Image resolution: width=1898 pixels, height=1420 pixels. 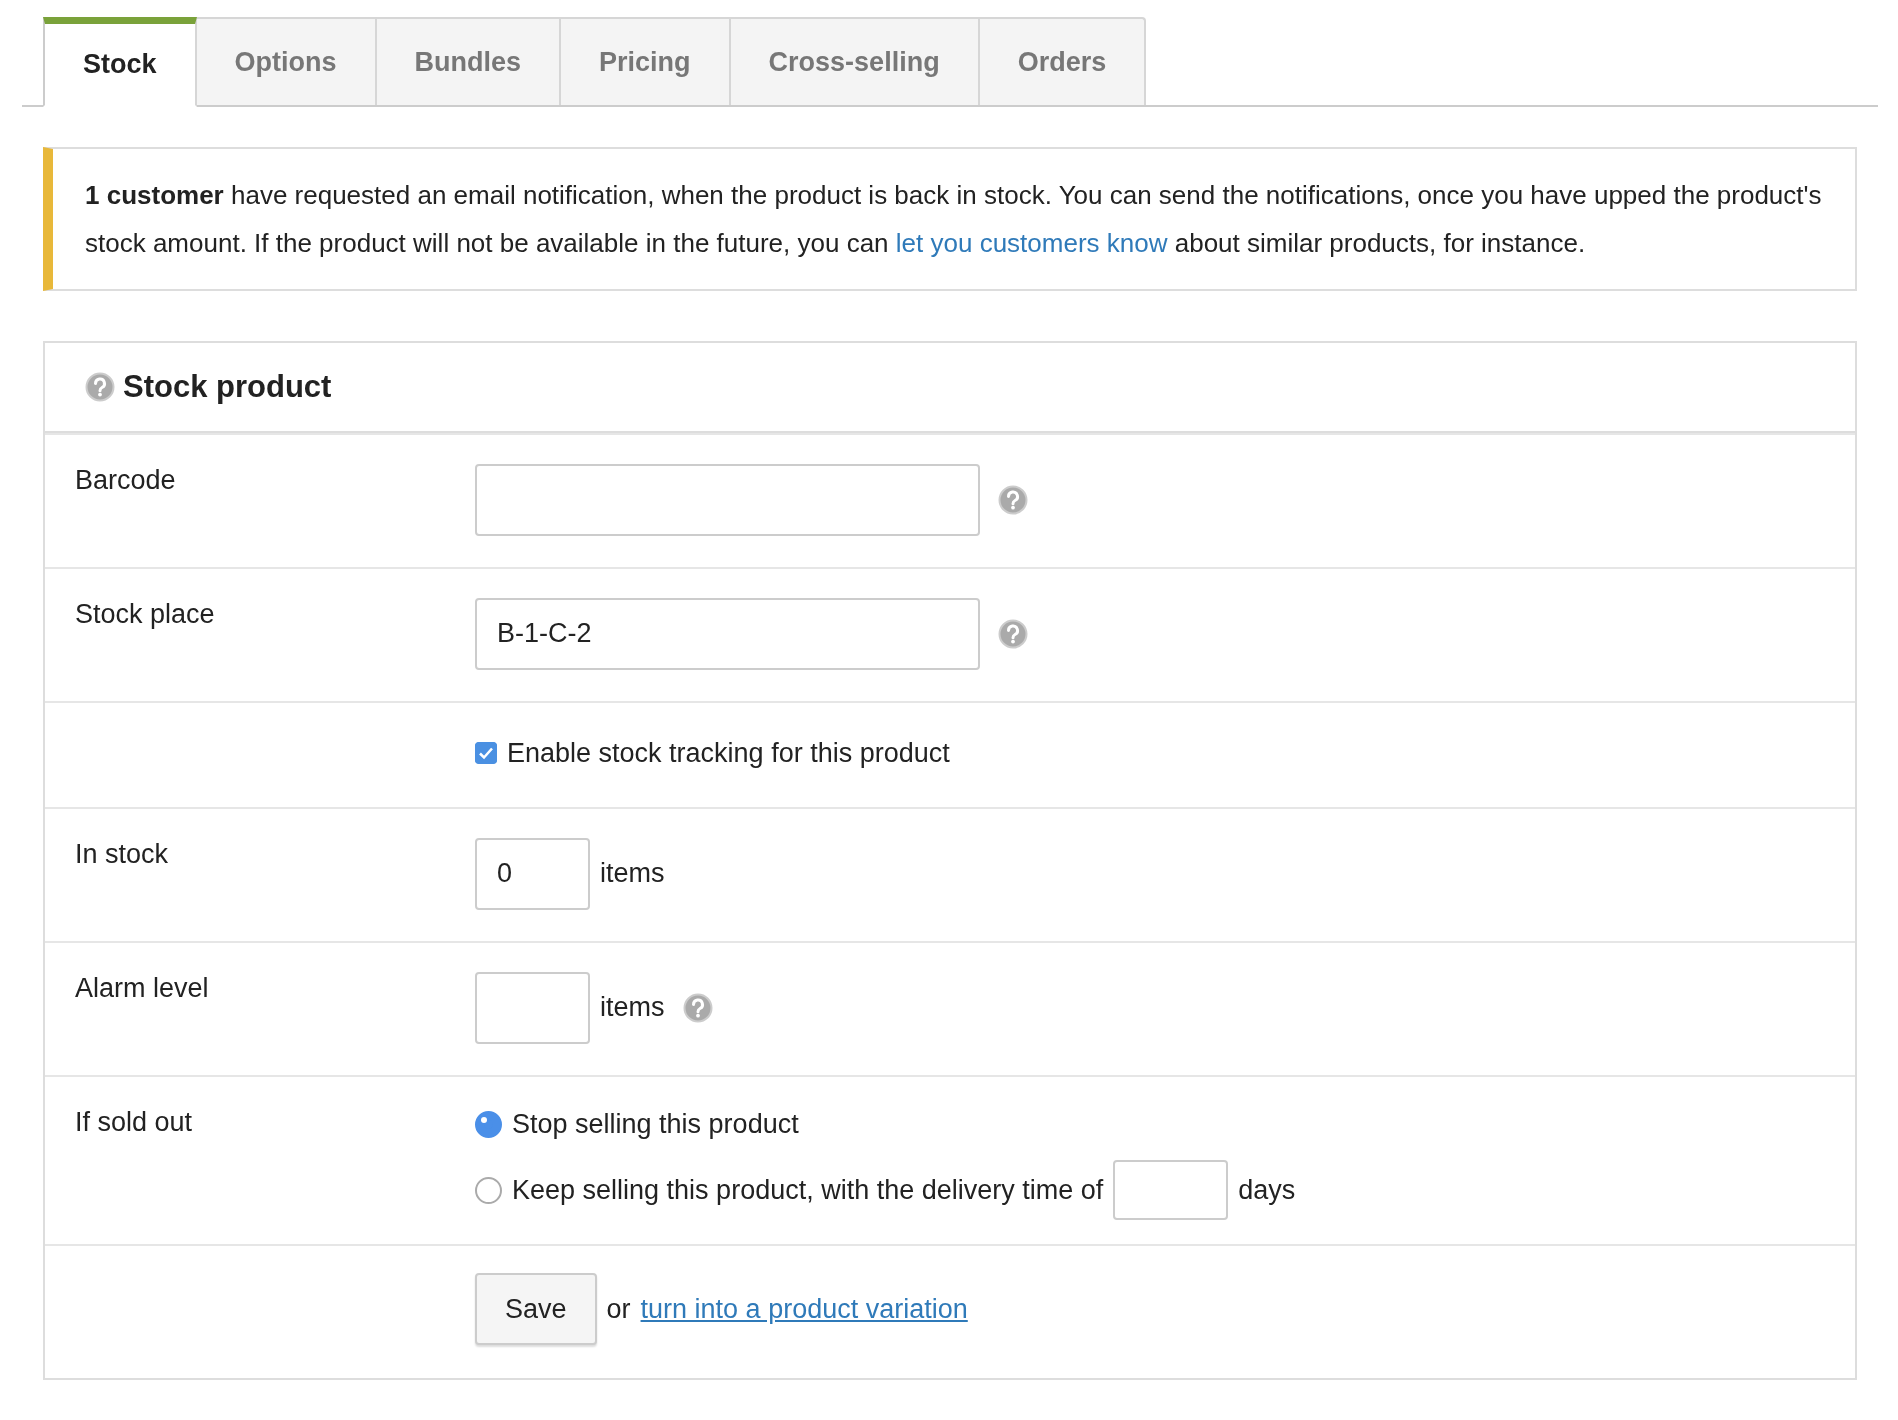 What do you see at coordinates (134, 1123) in the screenshot?
I see `field-label: If sold out` at bounding box center [134, 1123].